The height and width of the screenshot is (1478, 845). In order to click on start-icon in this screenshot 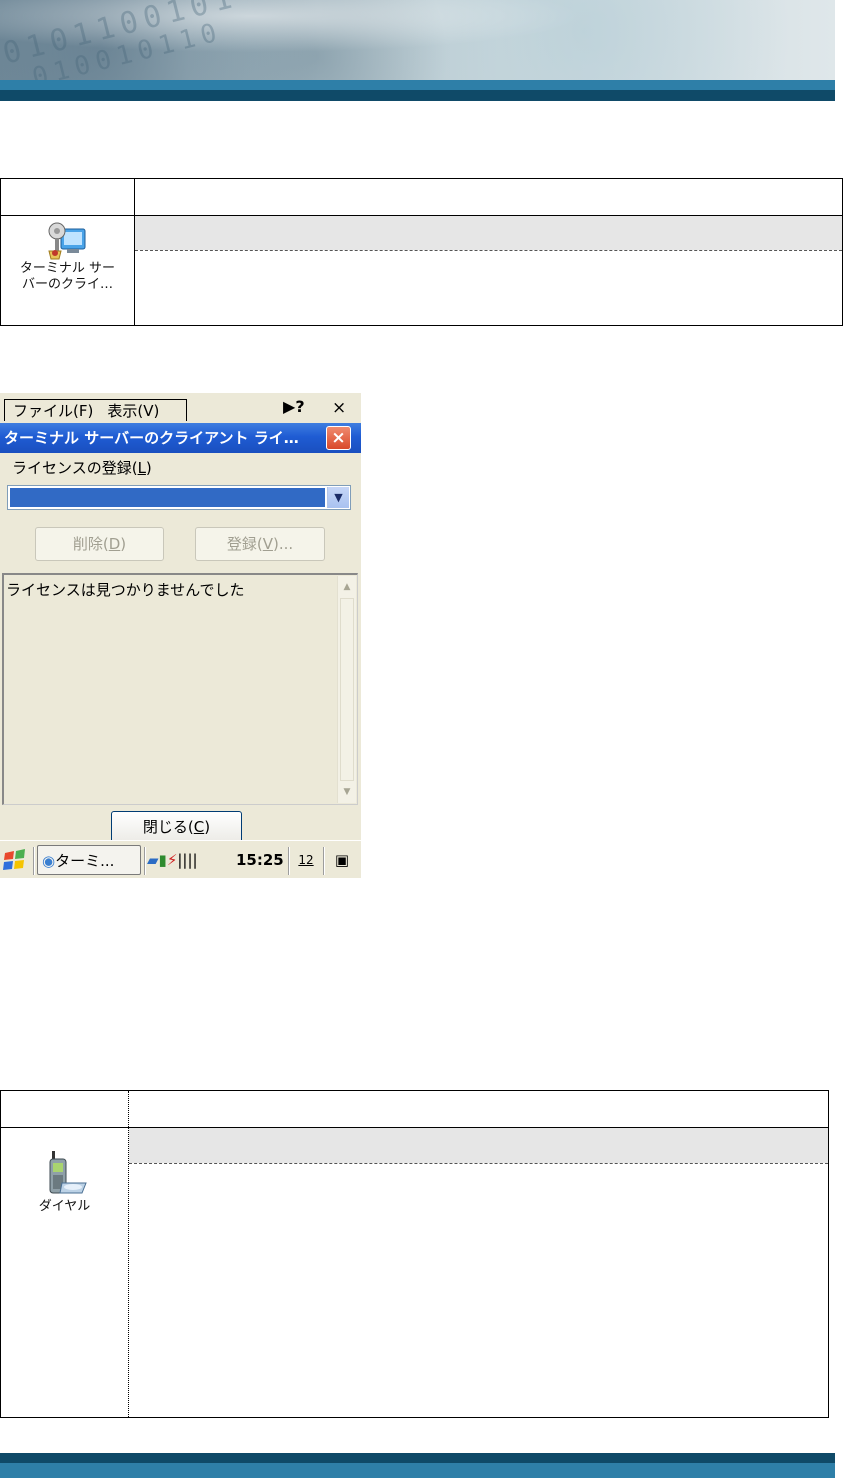, I will do `click(16, 860)`.